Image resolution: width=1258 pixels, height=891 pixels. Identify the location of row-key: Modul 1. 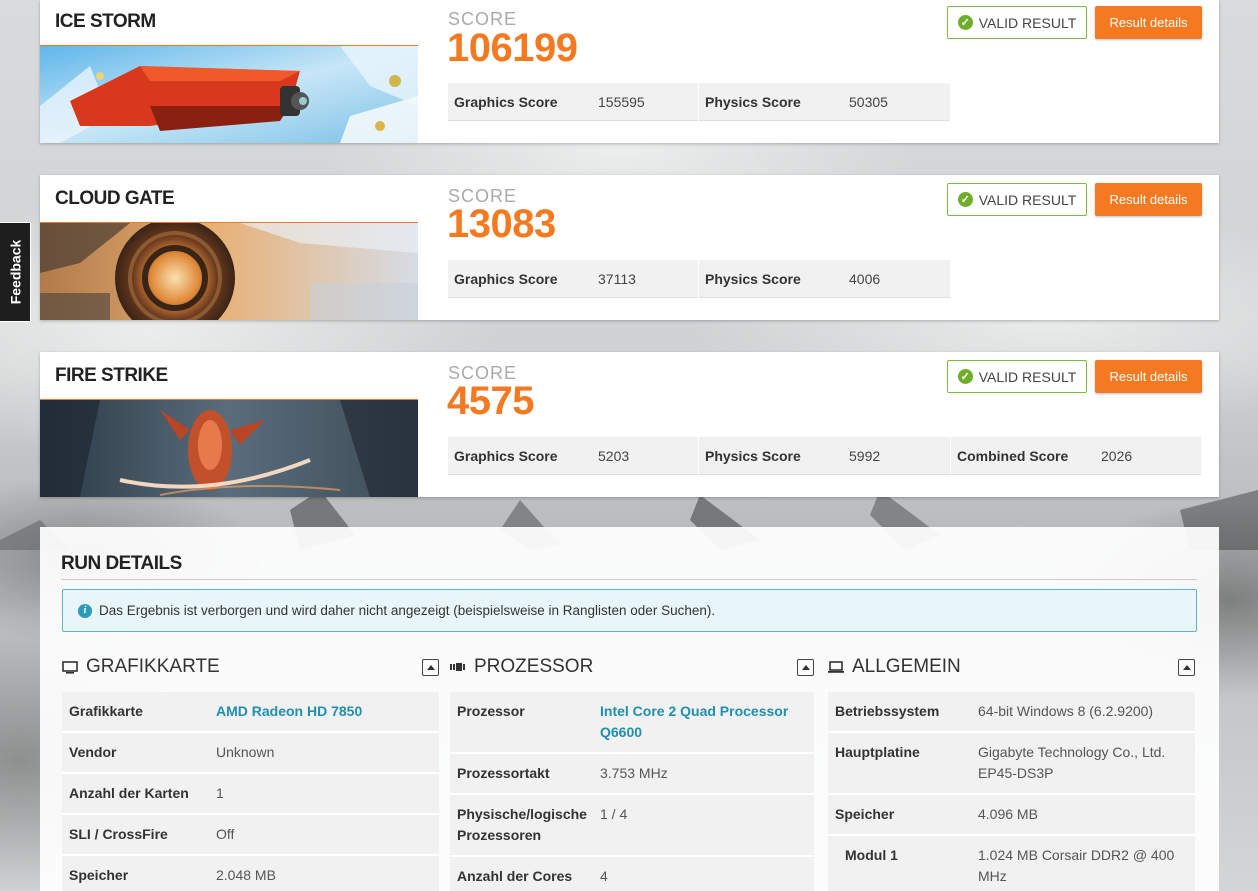
(871, 855).